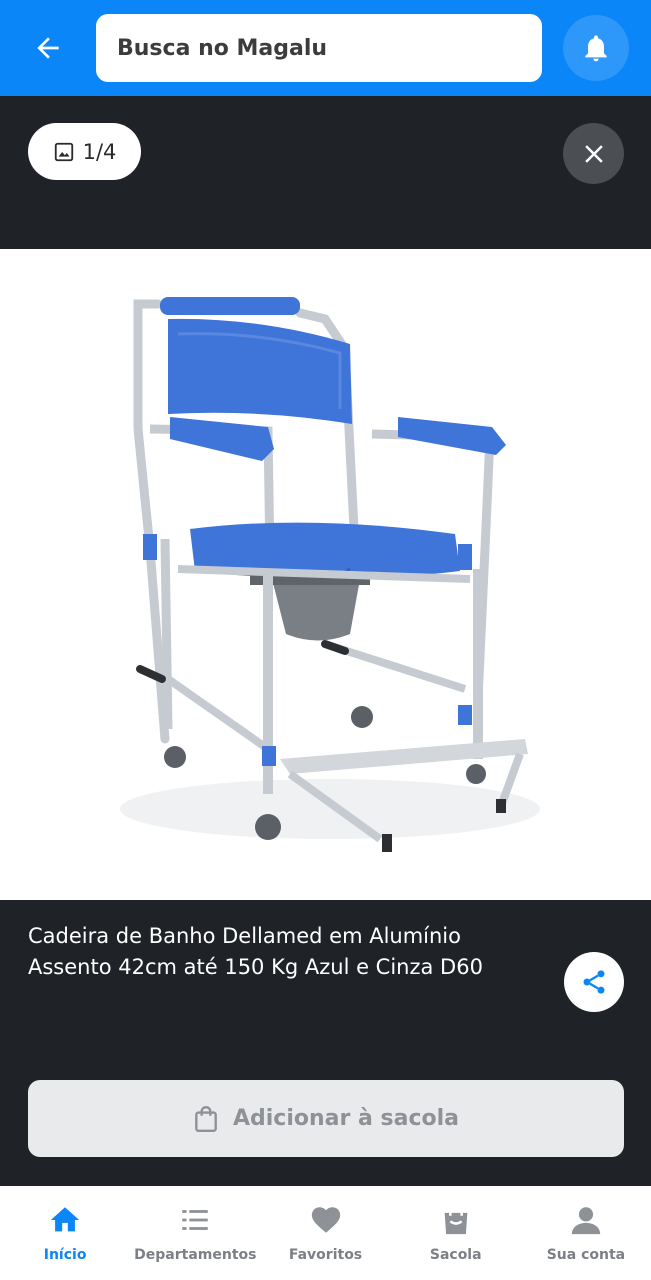 Image resolution: width=651 pixels, height=1280 pixels. Describe the element at coordinates (325, 1220) in the screenshot. I see `heart-icon` at that location.